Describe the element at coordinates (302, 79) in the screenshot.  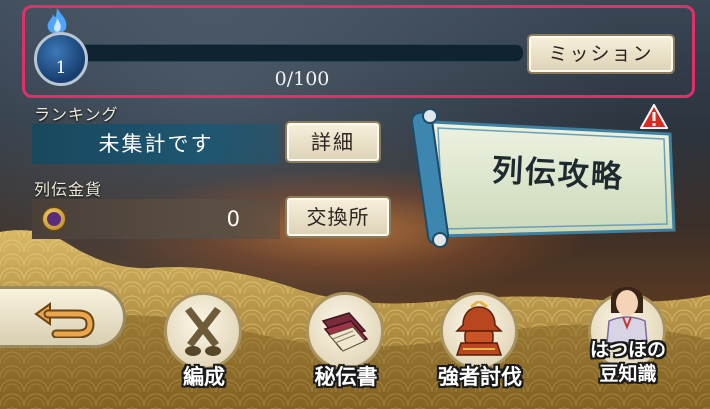
I see `mission-progress-text: 0/100` at that location.